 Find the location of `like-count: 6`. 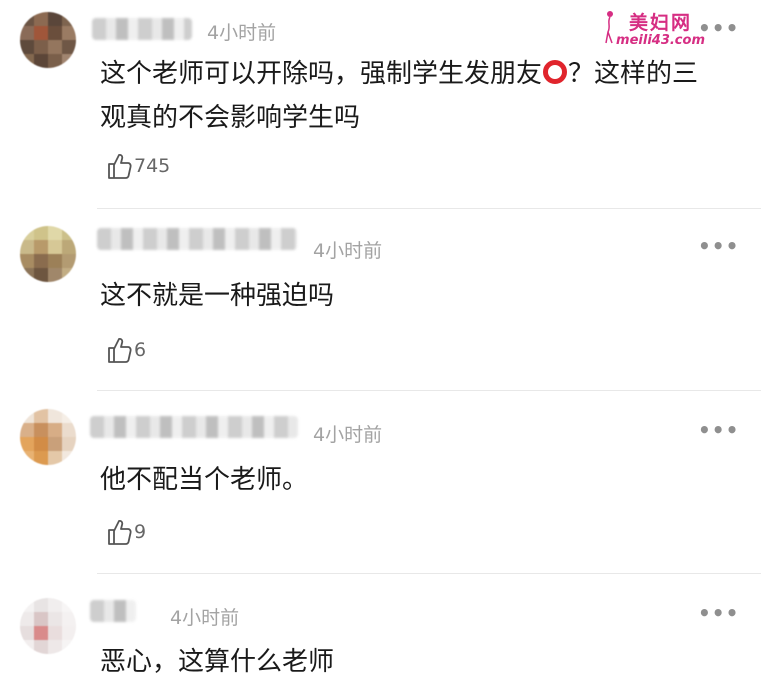

like-count: 6 is located at coordinates (140, 350).